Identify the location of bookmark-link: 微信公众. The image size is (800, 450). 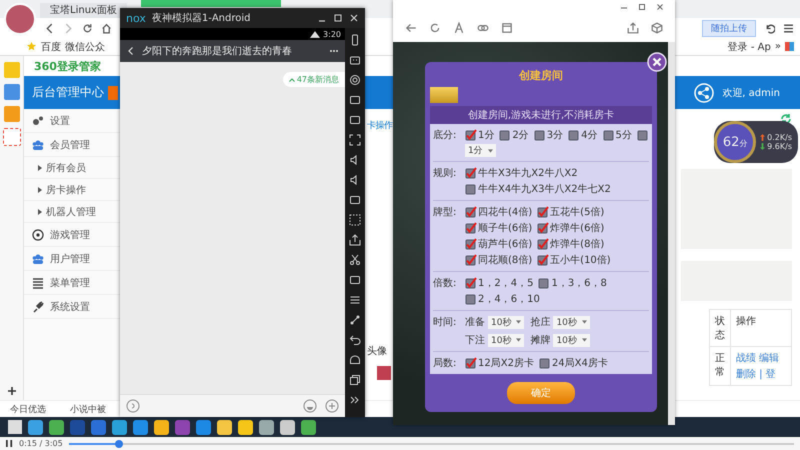
(85, 47).